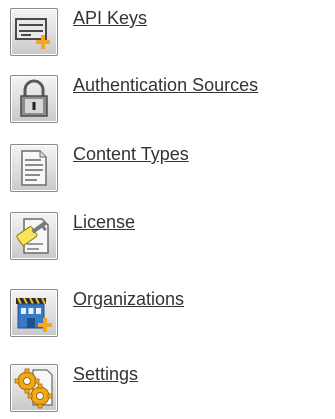 The width and height of the screenshot is (335, 419). Describe the element at coordinates (105, 374) in the screenshot. I see `settings-link: Settings` at that location.